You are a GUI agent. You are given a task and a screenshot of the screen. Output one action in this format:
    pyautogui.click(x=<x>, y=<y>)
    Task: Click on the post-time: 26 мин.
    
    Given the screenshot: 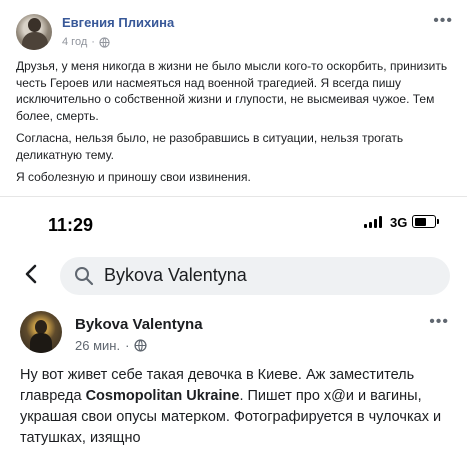 What is the action you would take?
    pyautogui.click(x=97, y=345)
    